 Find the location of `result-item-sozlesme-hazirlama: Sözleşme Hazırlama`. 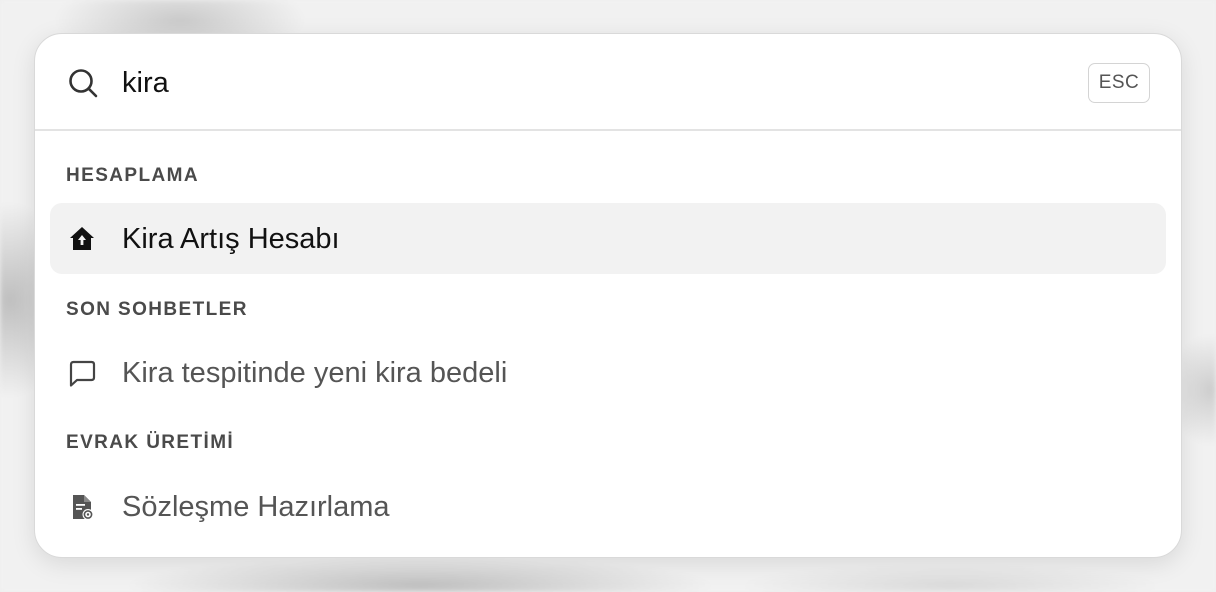

result-item-sozlesme-hazirlama: Sözleşme Hazırlama is located at coordinates (608, 506).